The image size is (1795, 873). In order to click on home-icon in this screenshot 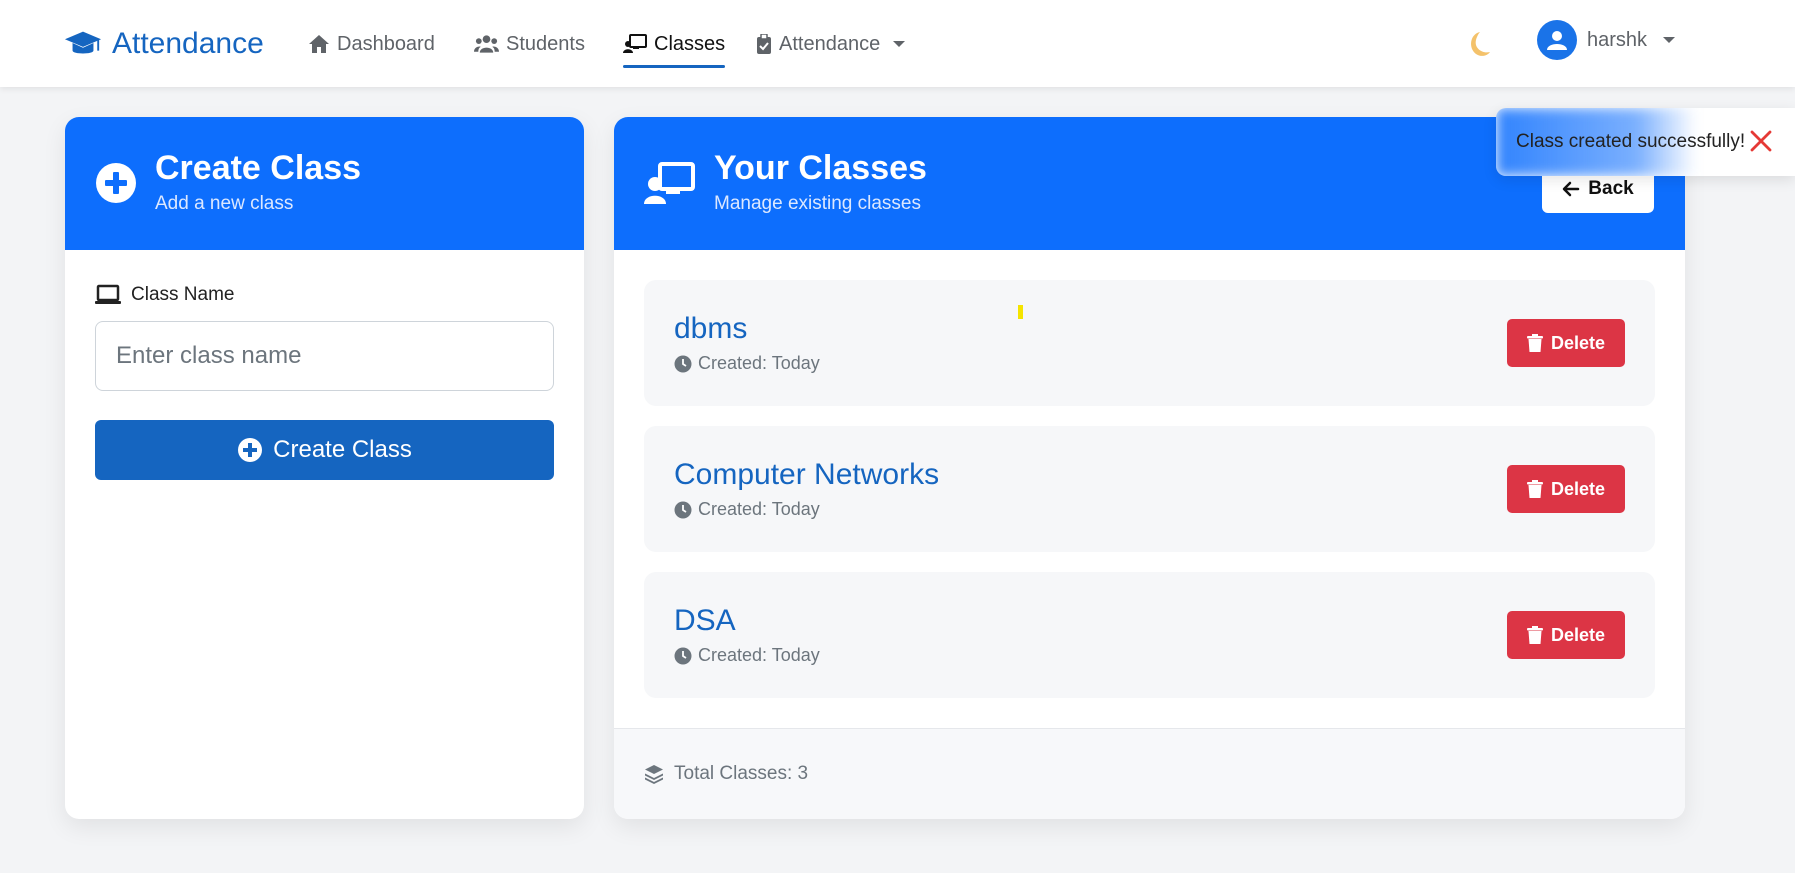, I will do `click(319, 44)`.